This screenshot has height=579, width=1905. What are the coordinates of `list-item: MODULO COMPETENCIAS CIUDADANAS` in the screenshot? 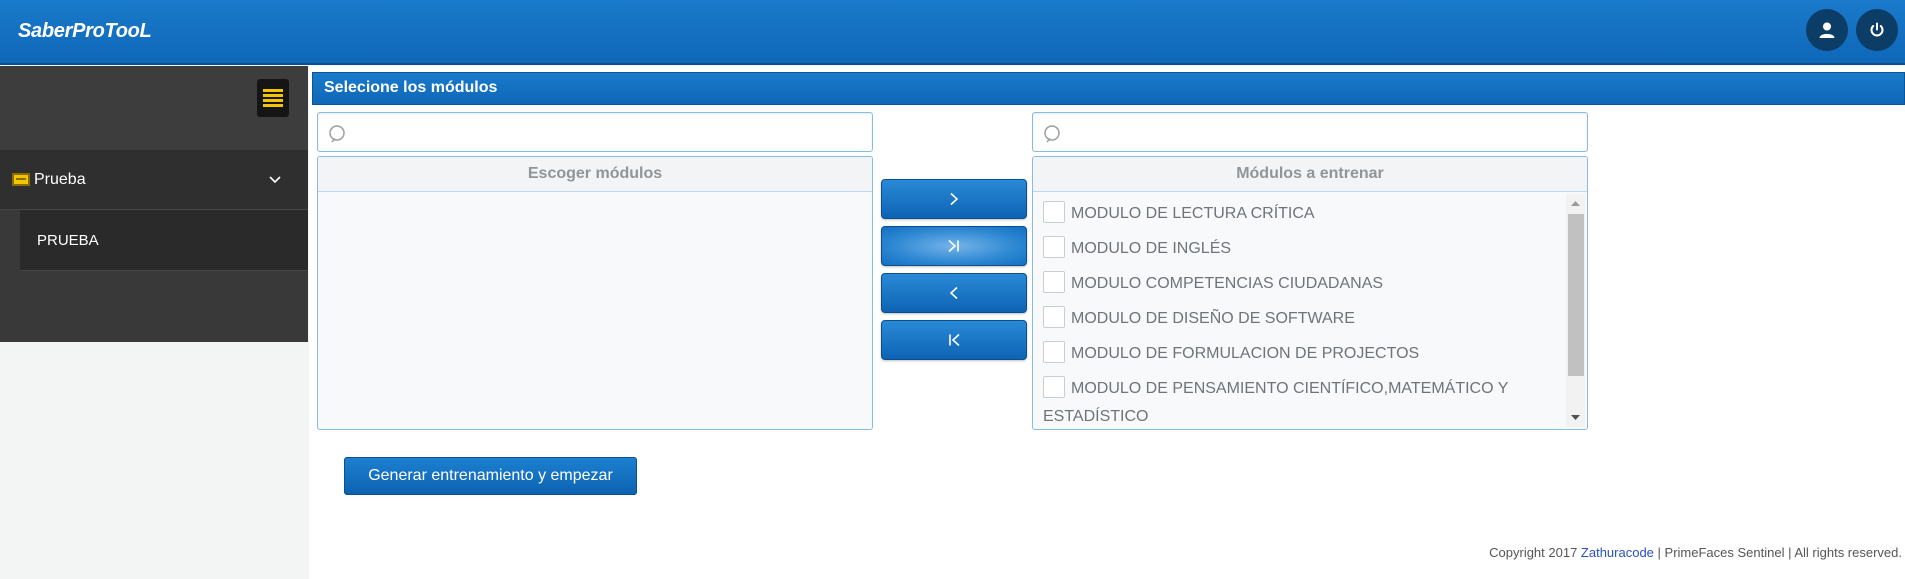 It's located at (1299, 283).